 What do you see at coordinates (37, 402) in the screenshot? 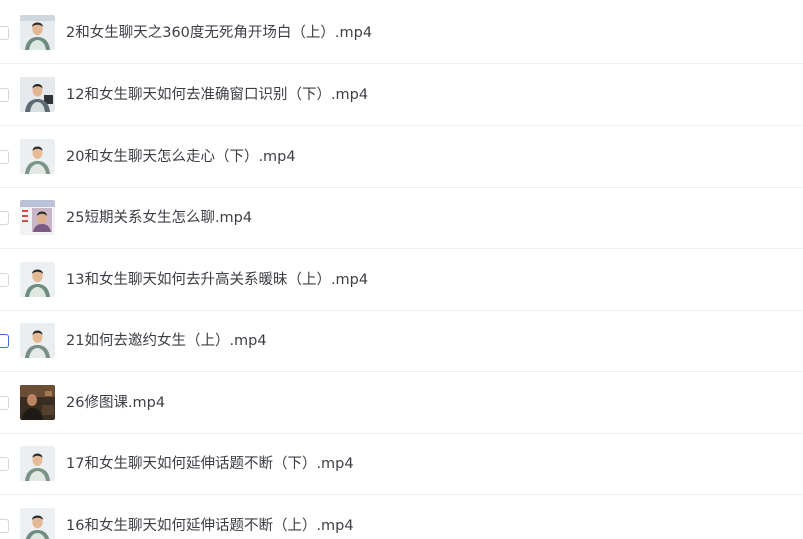
I see `video-thumbnail-dark-icon` at bounding box center [37, 402].